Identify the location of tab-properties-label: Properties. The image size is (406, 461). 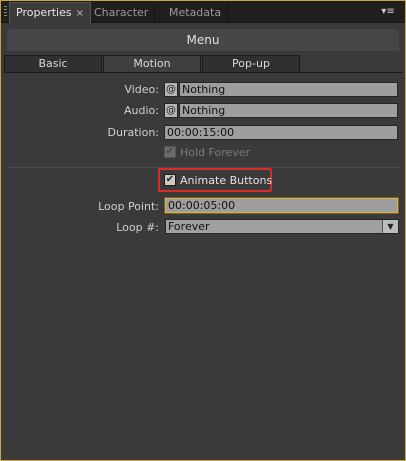
(44, 12).